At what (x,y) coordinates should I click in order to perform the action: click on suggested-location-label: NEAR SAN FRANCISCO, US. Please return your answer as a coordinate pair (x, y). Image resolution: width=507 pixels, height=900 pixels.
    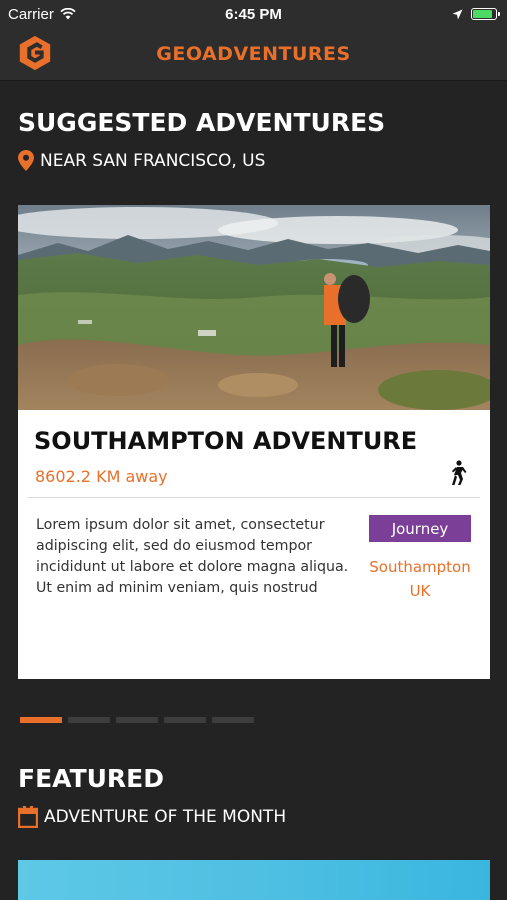
    Looking at the image, I should click on (153, 160).